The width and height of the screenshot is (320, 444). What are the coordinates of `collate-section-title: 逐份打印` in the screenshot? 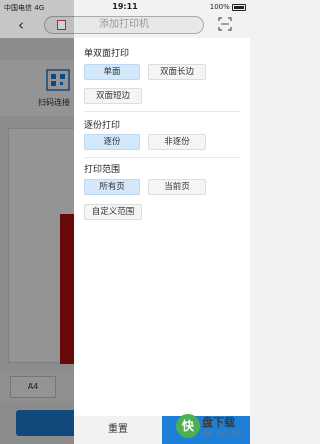 It's located at (102, 126).